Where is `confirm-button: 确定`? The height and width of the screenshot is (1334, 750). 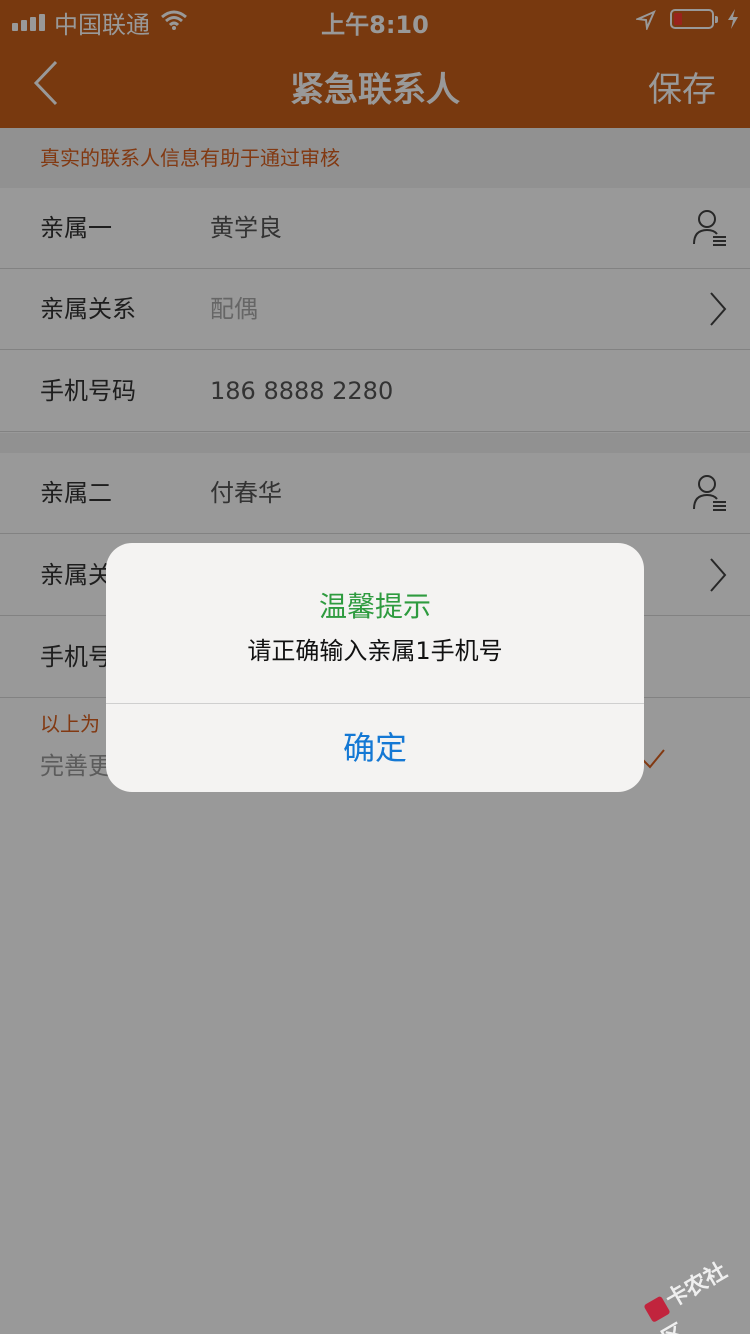 confirm-button: 确定 is located at coordinates (375, 748).